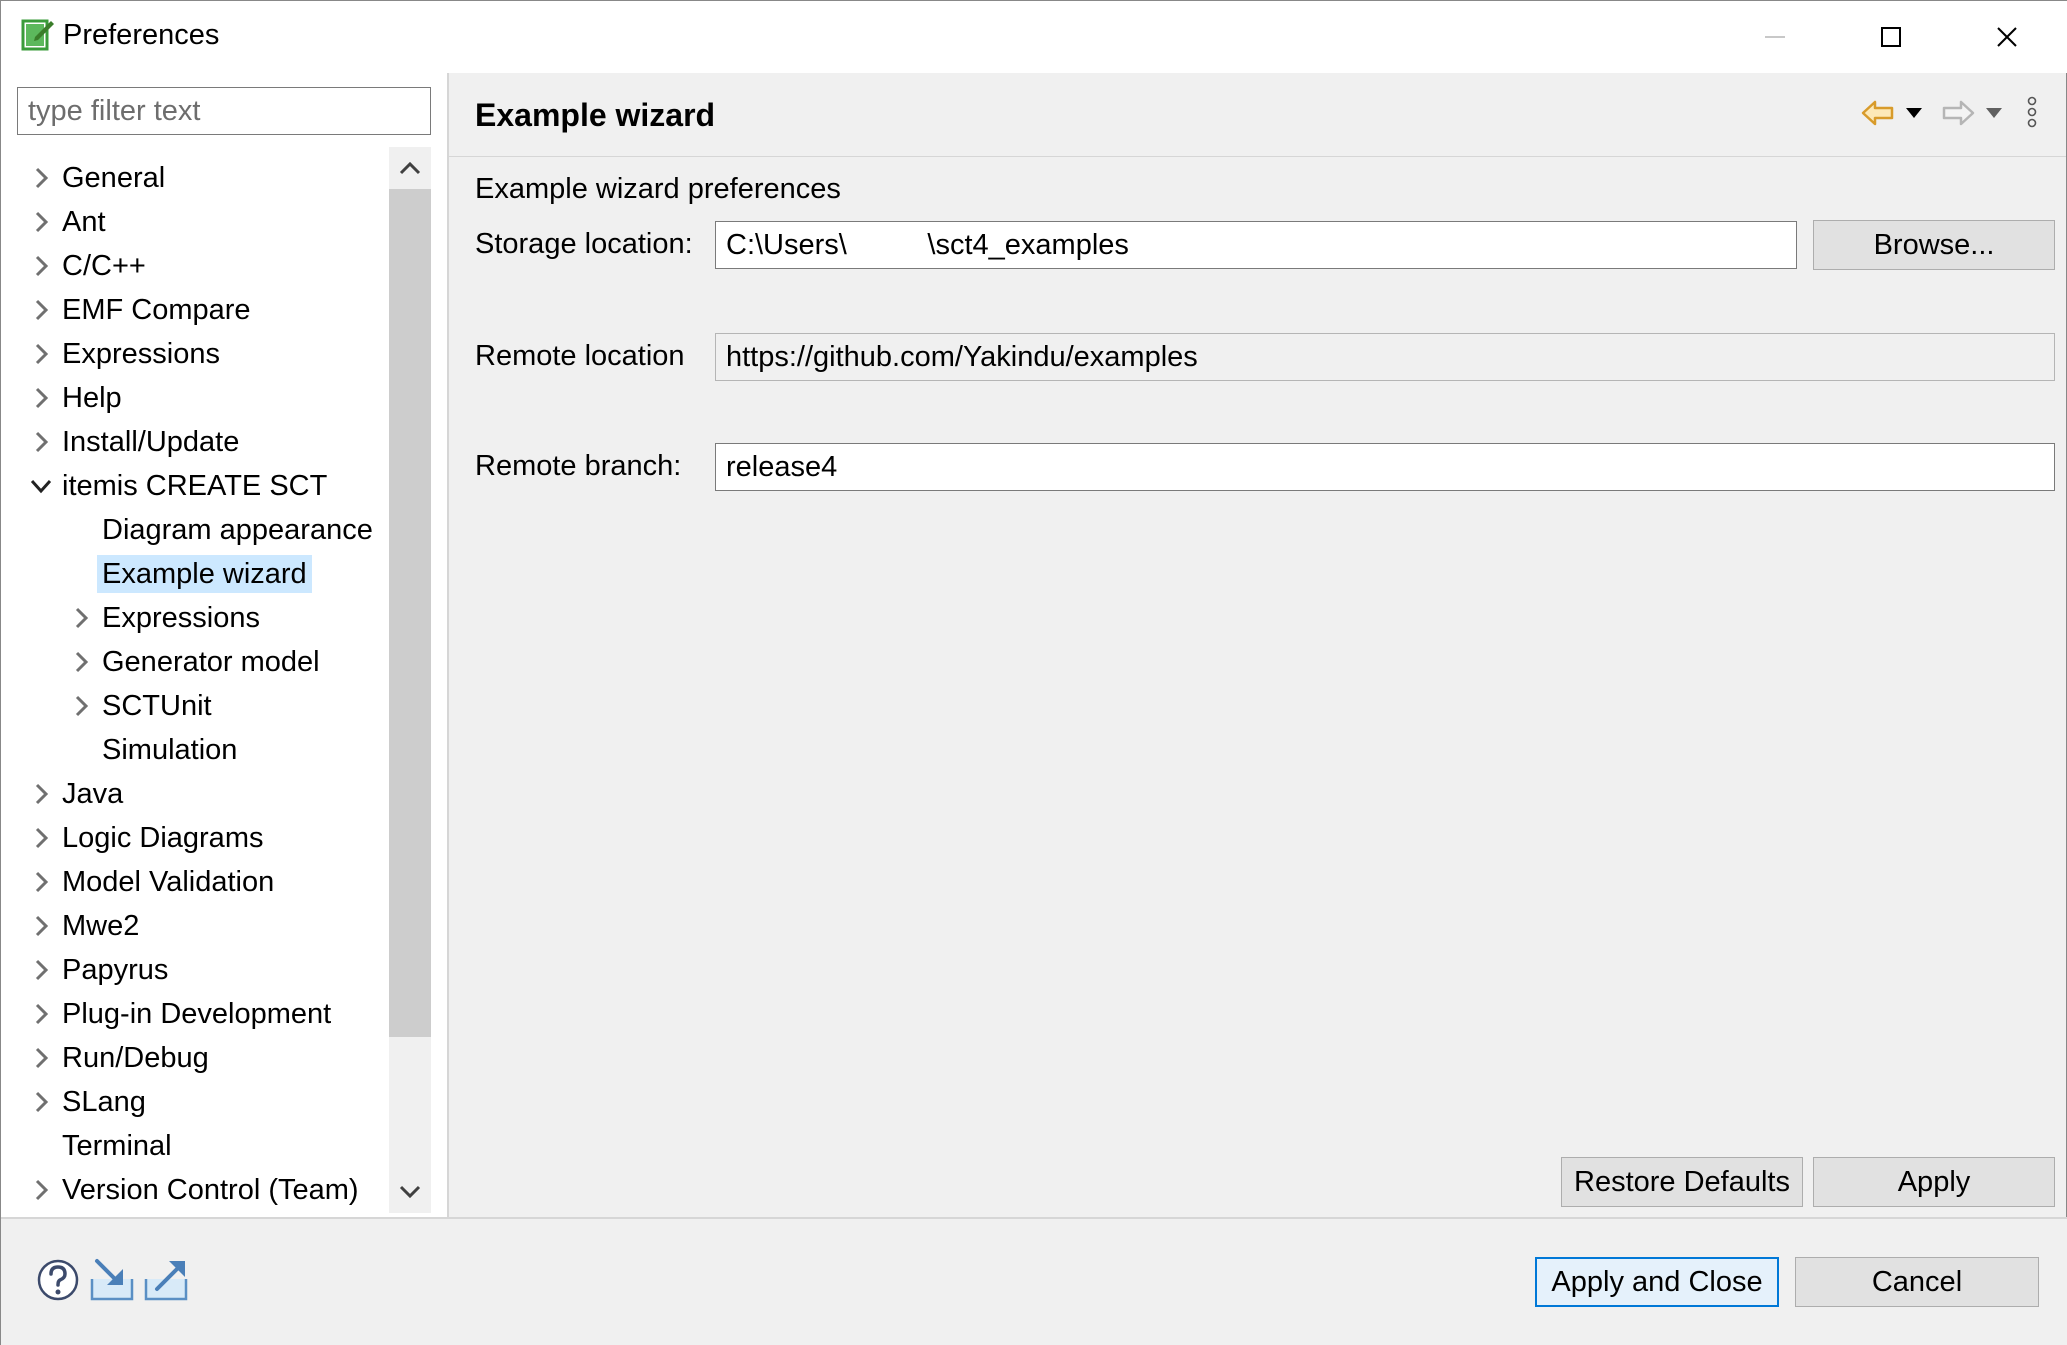  What do you see at coordinates (141, 35) in the screenshot?
I see `window-title: Preferences` at bounding box center [141, 35].